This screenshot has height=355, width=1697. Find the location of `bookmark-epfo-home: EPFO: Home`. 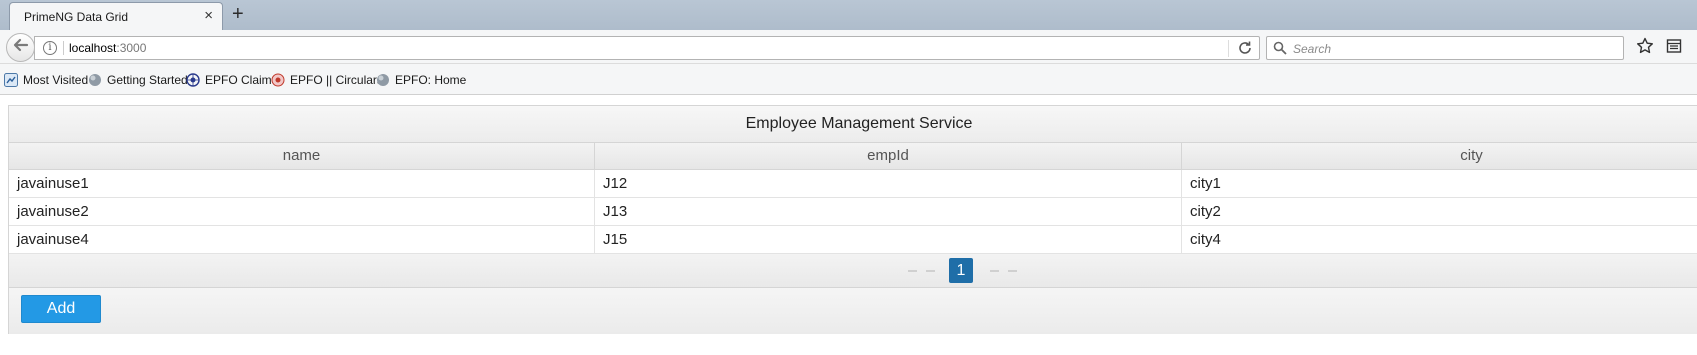

bookmark-epfo-home: EPFO: Home is located at coordinates (421, 80).